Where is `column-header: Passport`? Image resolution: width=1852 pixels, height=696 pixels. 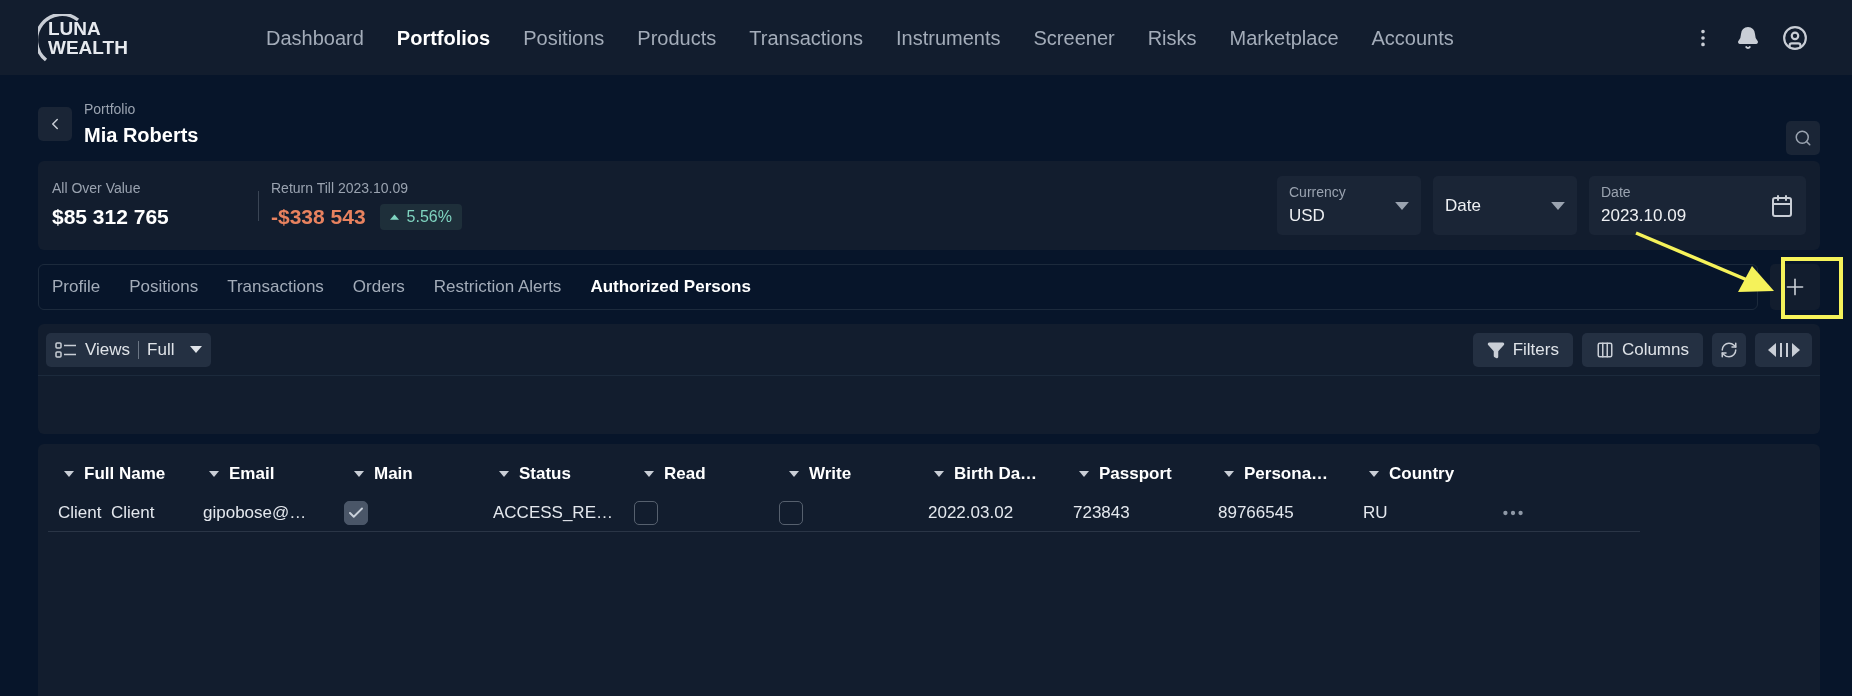
column-header: Passport is located at coordinates (1135, 474).